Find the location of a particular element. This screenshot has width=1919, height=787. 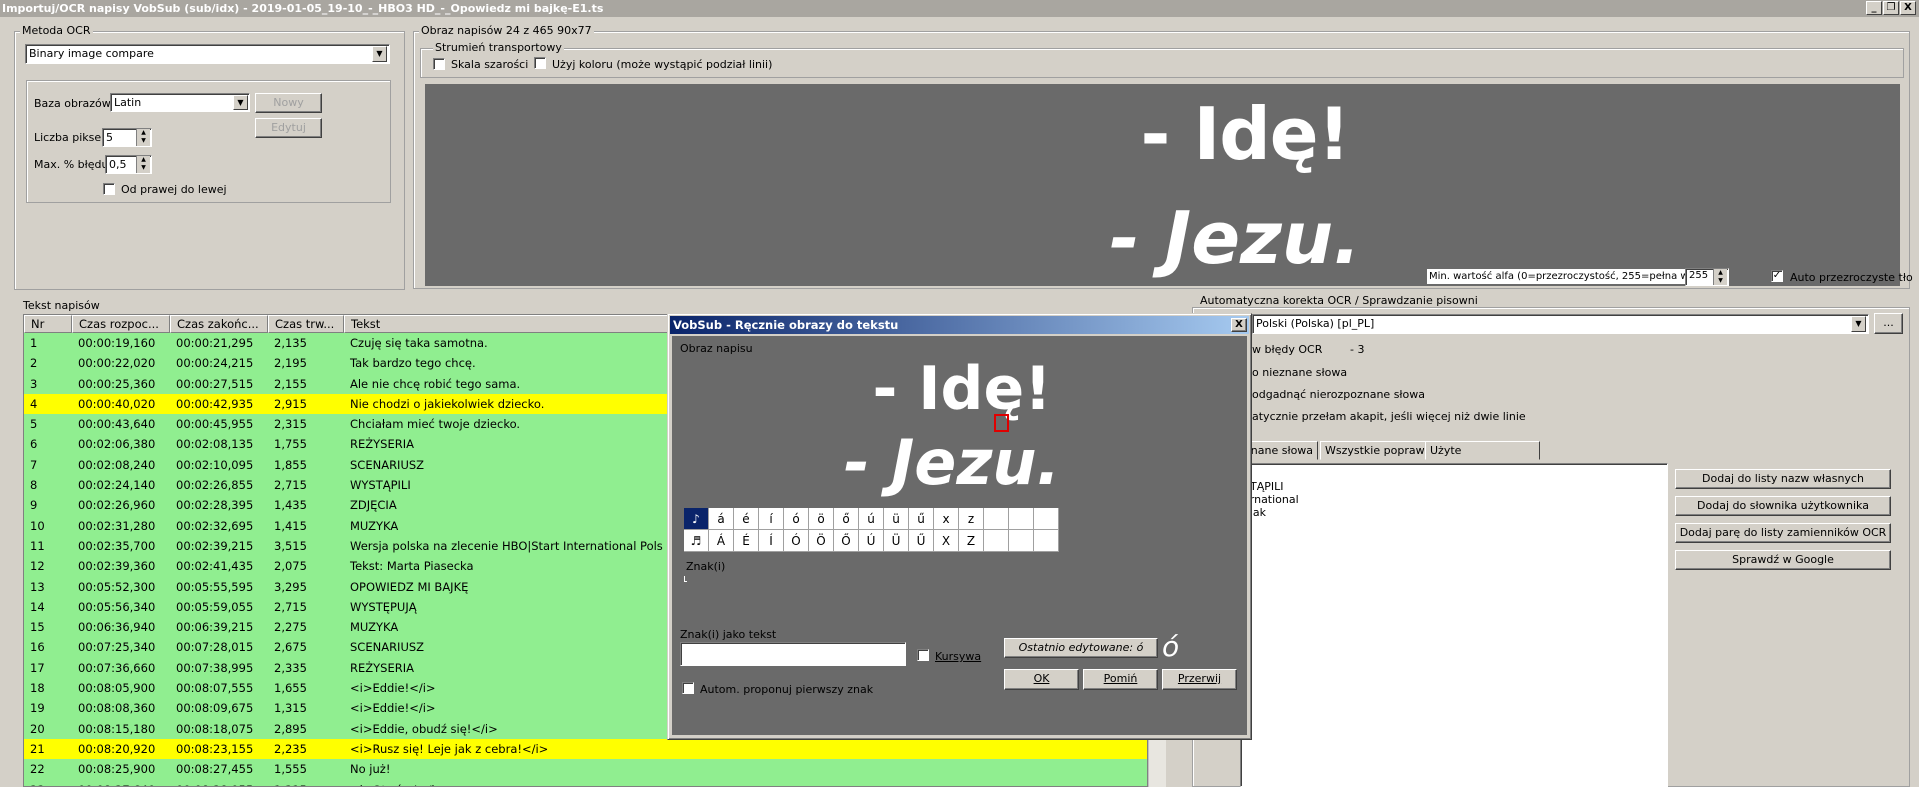

cell-nr: 8 is located at coordinates (34, 485).